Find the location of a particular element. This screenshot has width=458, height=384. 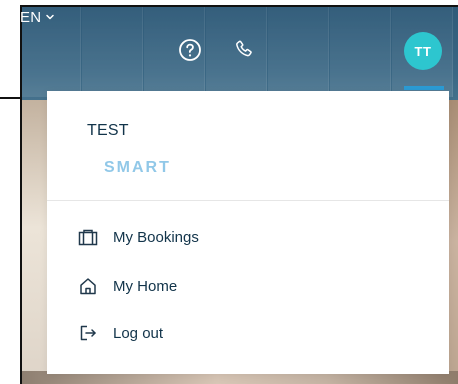

avatar-initials: TT is located at coordinates (423, 51).